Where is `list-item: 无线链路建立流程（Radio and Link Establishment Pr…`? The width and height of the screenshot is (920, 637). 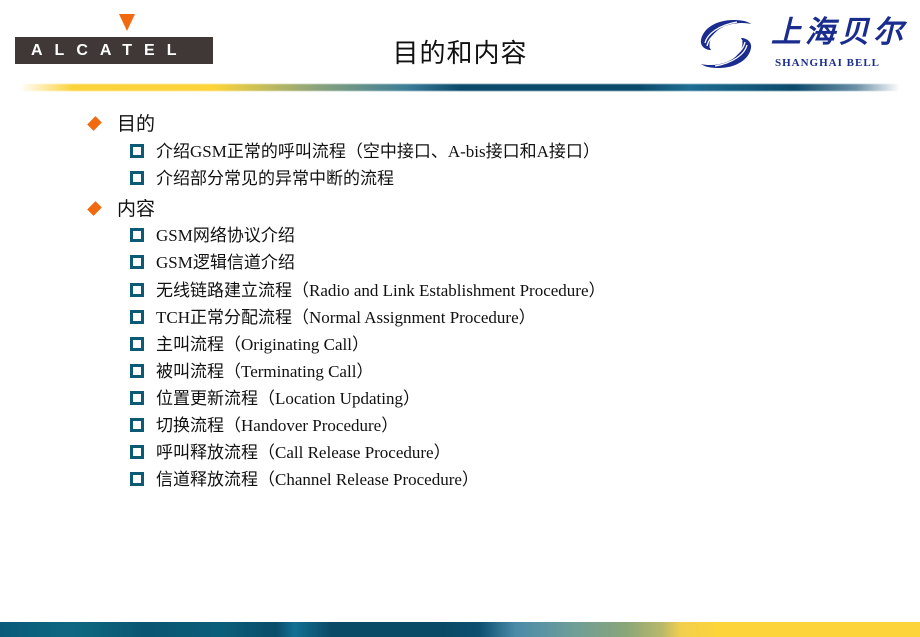
list-item: 无线链路建立流程（Radio and Link Establishment Pr… is located at coordinates (368, 291).